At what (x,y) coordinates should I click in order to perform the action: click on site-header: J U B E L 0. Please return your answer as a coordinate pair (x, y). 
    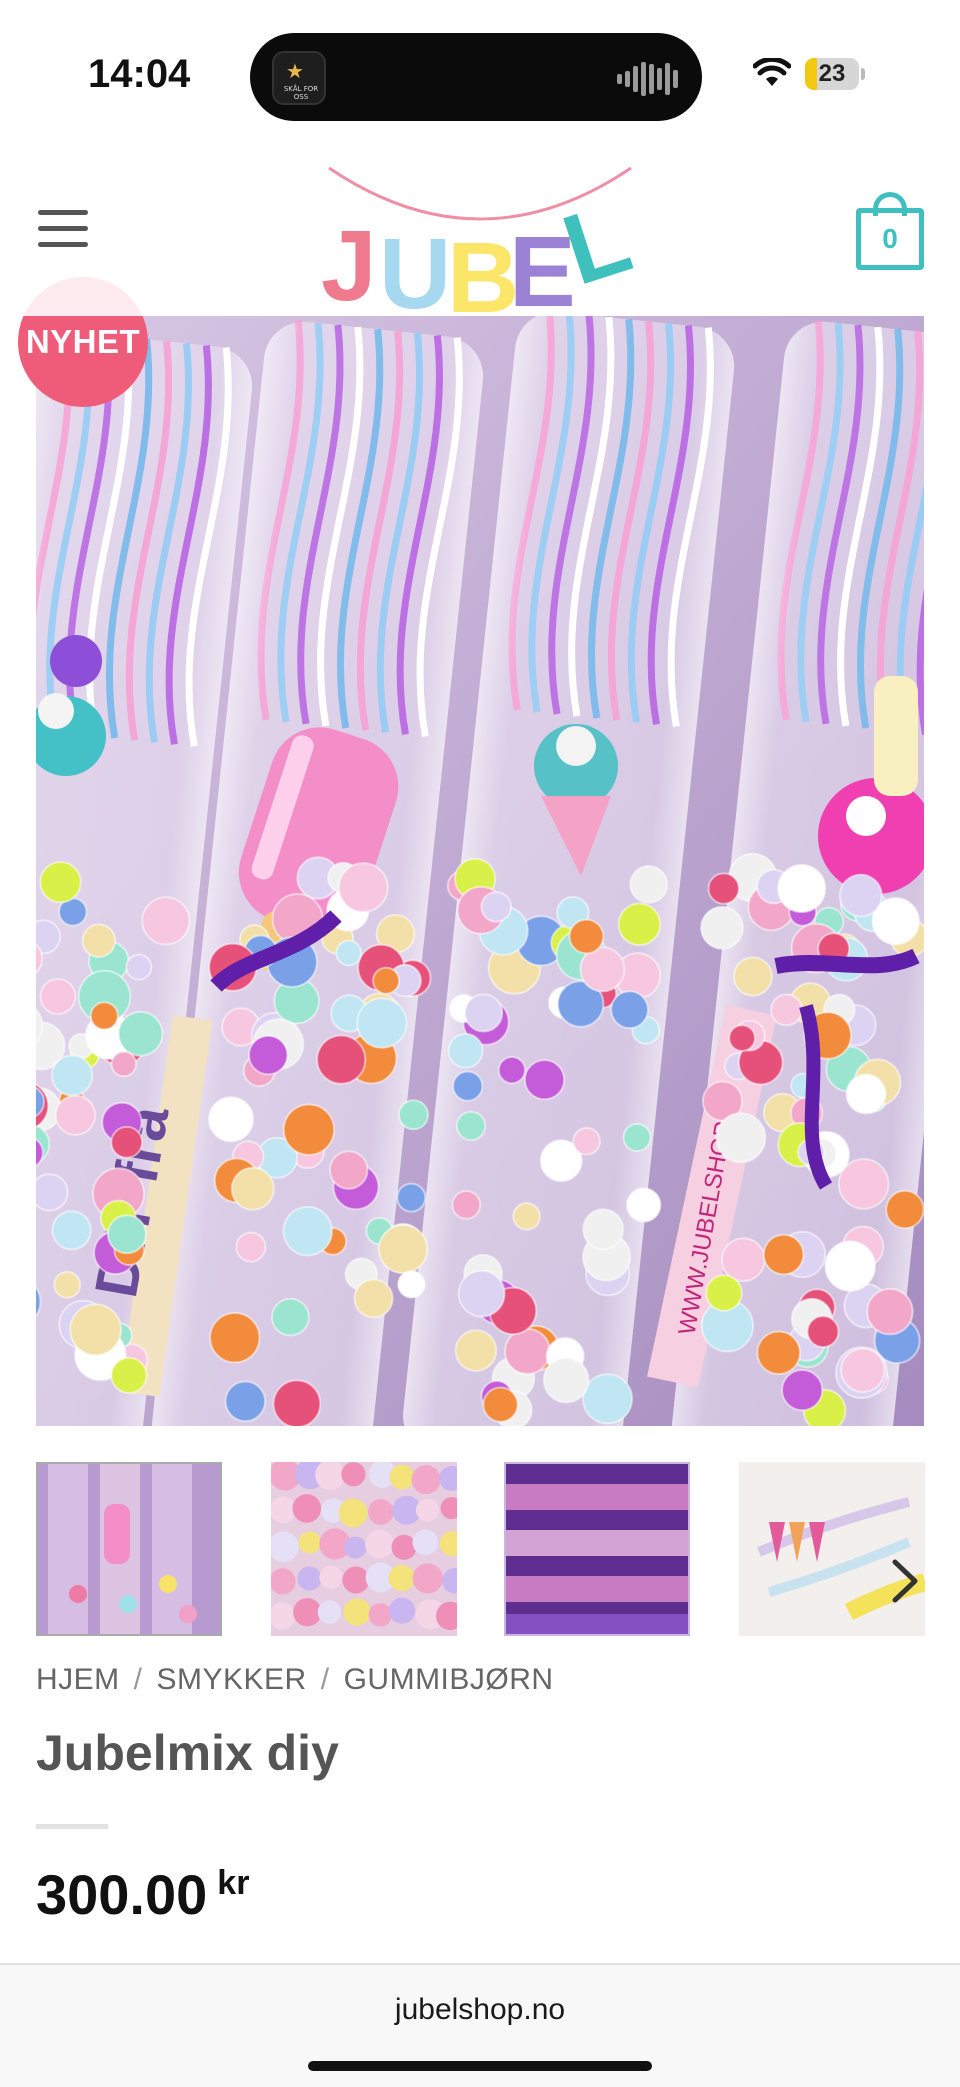
    Looking at the image, I should click on (480, 242).